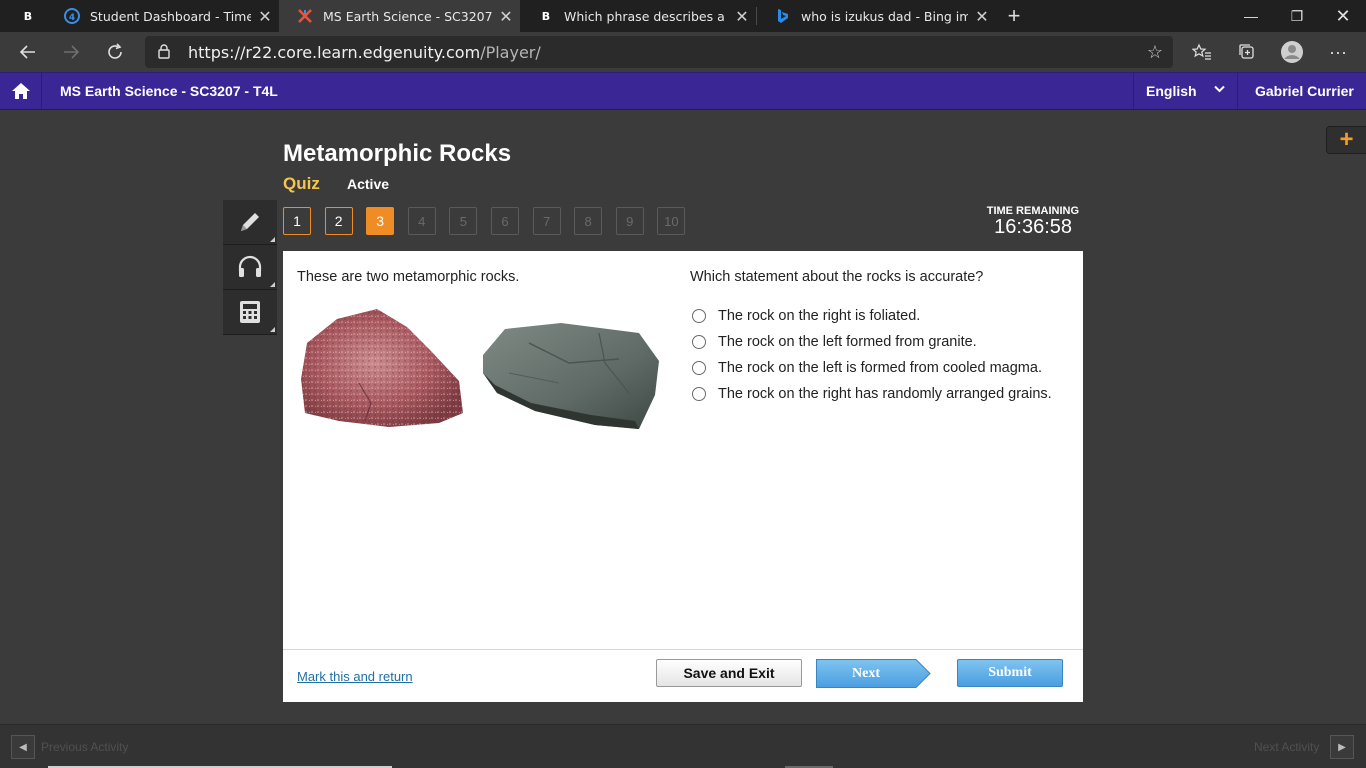 The height and width of the screenshot is (768, 1366). I want to click on audio-tool, so click(250, 267).